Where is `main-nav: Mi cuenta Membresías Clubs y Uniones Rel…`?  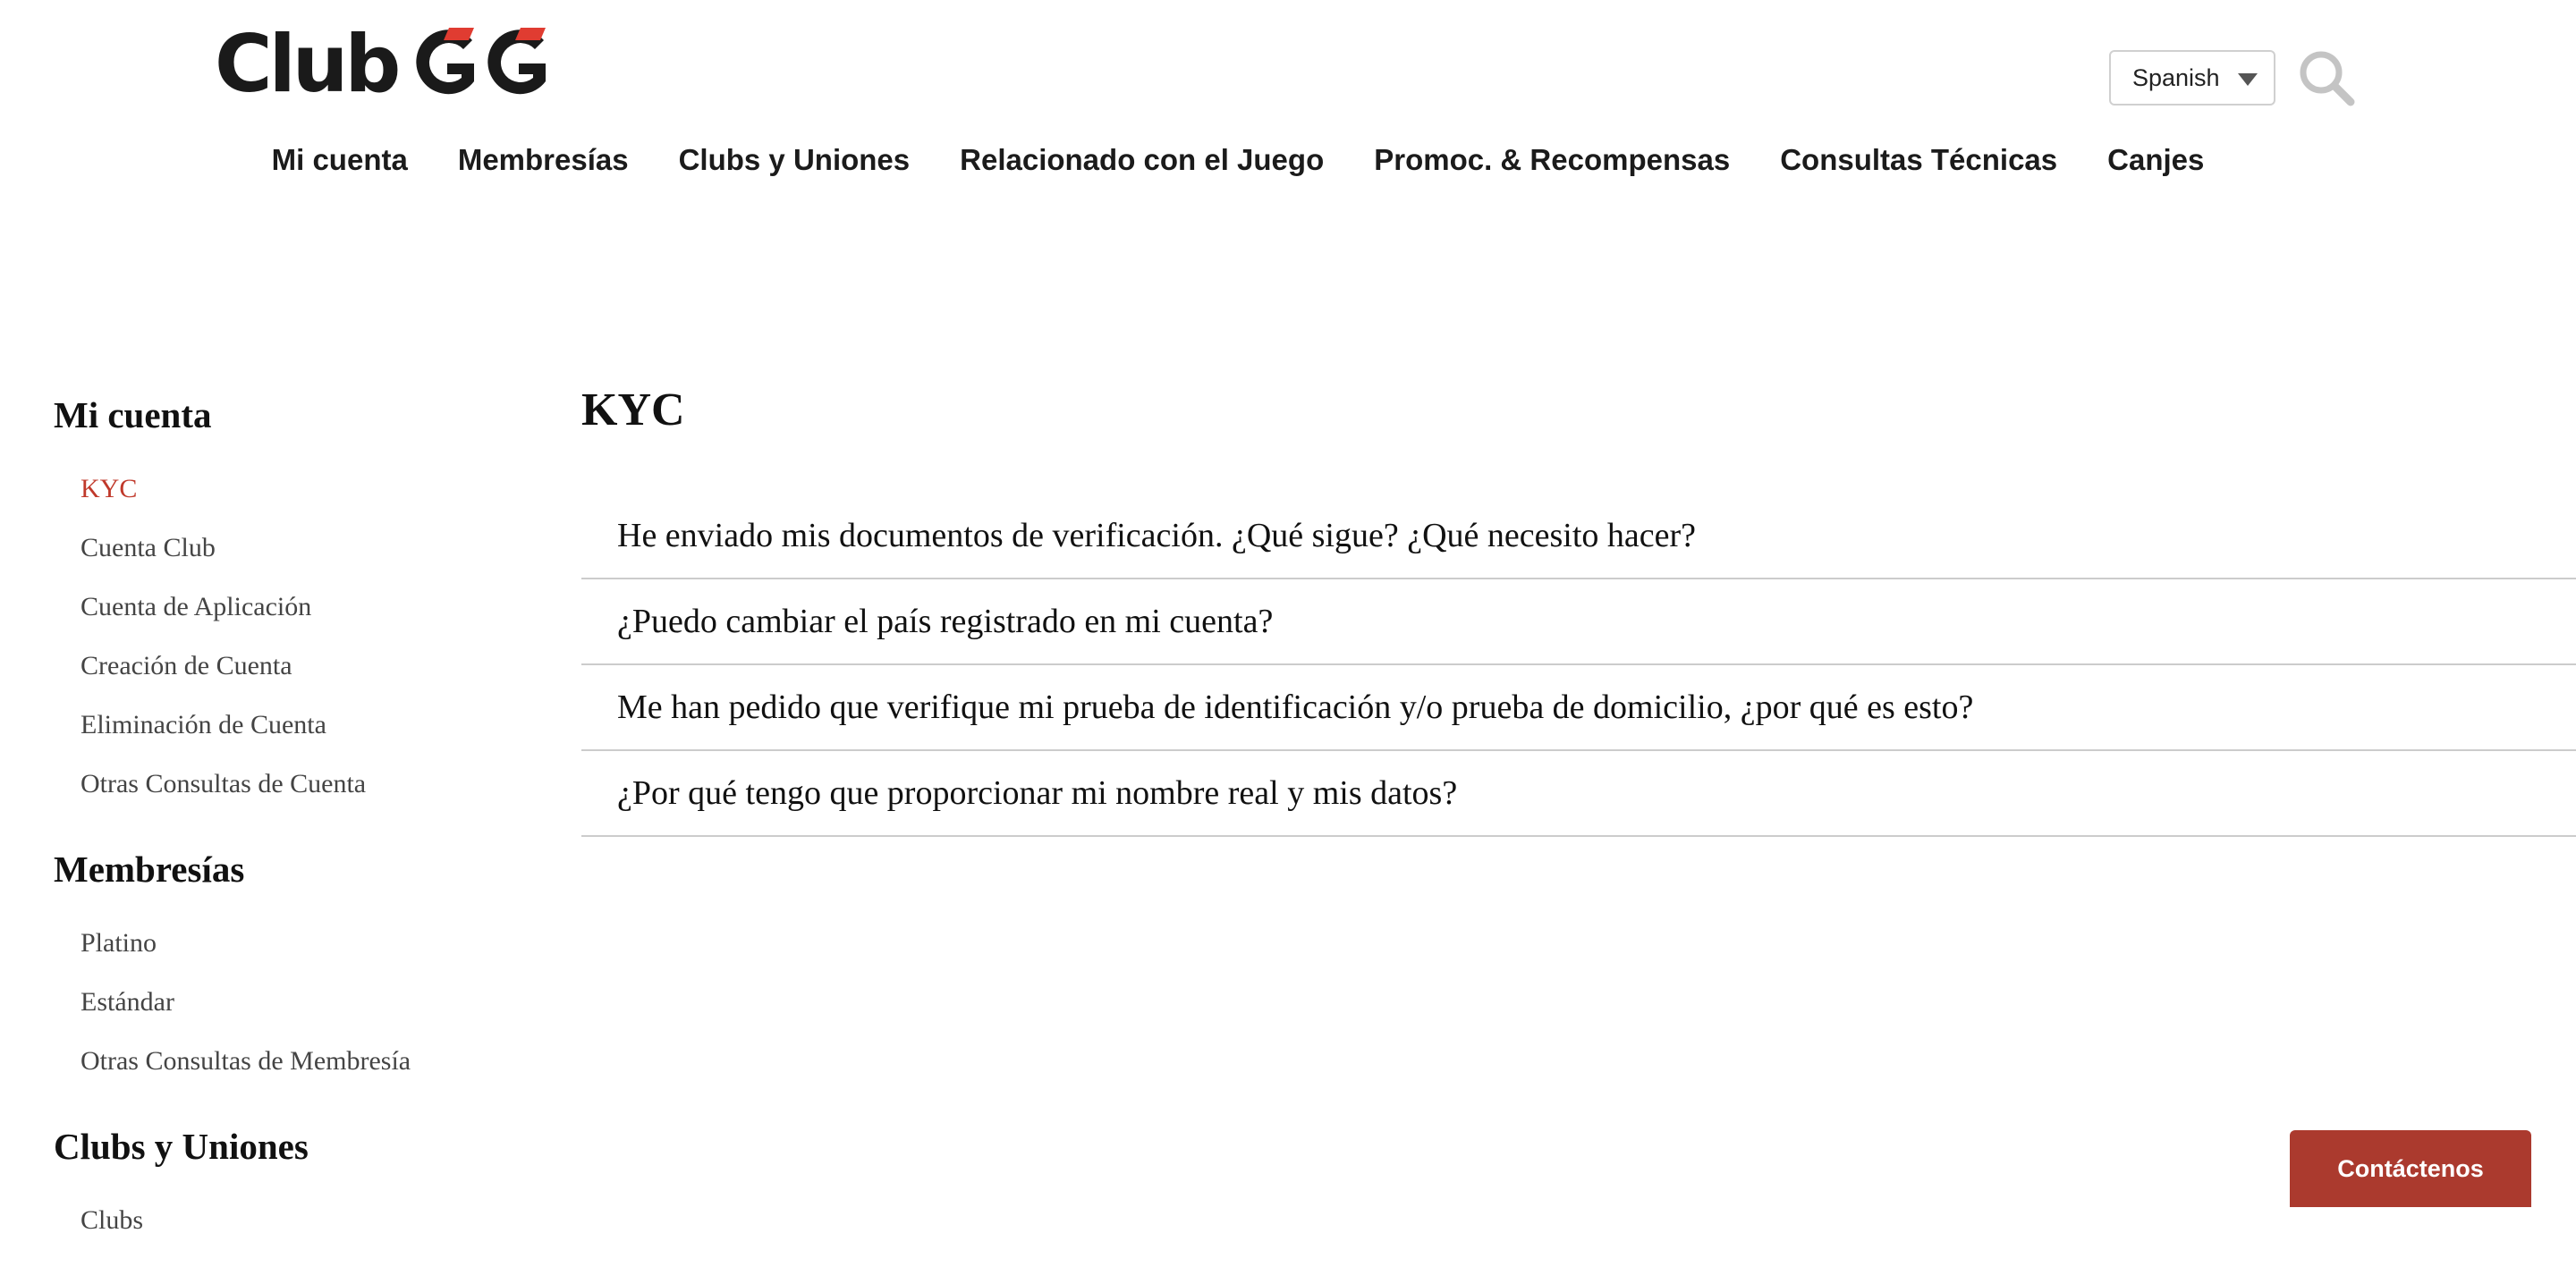 main-nav: Mi cuenta Membresías Clubs y Uniones Rel… is located at coordinates (1263, 160).